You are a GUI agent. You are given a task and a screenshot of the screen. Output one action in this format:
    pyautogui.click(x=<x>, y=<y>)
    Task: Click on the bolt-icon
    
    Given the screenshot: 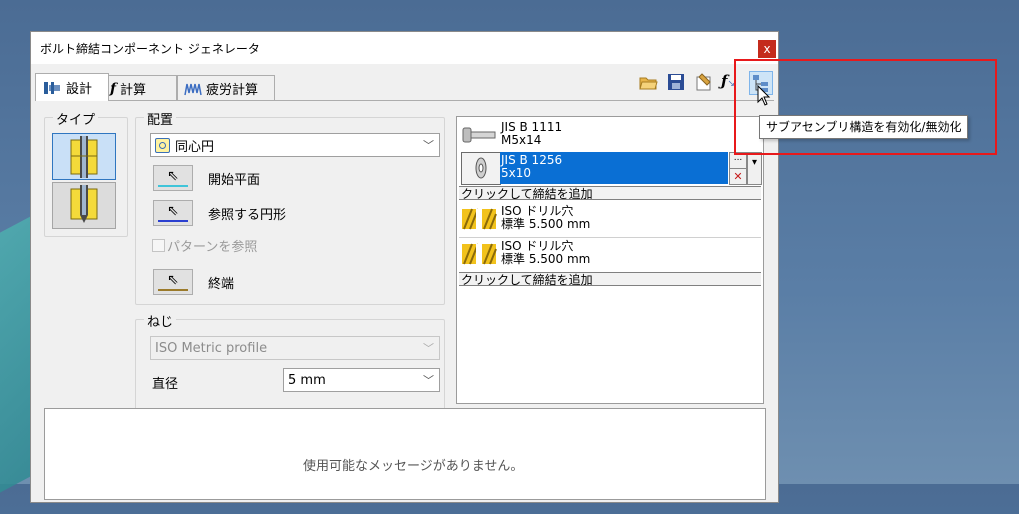 What is the action you would take?
    pyautogui.click(x=479, y=135)
    